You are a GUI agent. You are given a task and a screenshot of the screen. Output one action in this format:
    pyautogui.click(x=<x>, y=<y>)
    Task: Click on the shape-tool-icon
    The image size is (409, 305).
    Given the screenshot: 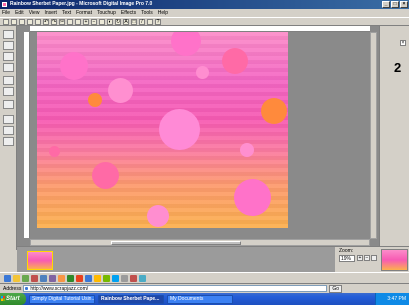 What is the action you would take?
    pyautogui.click(x=8, y=130)
    